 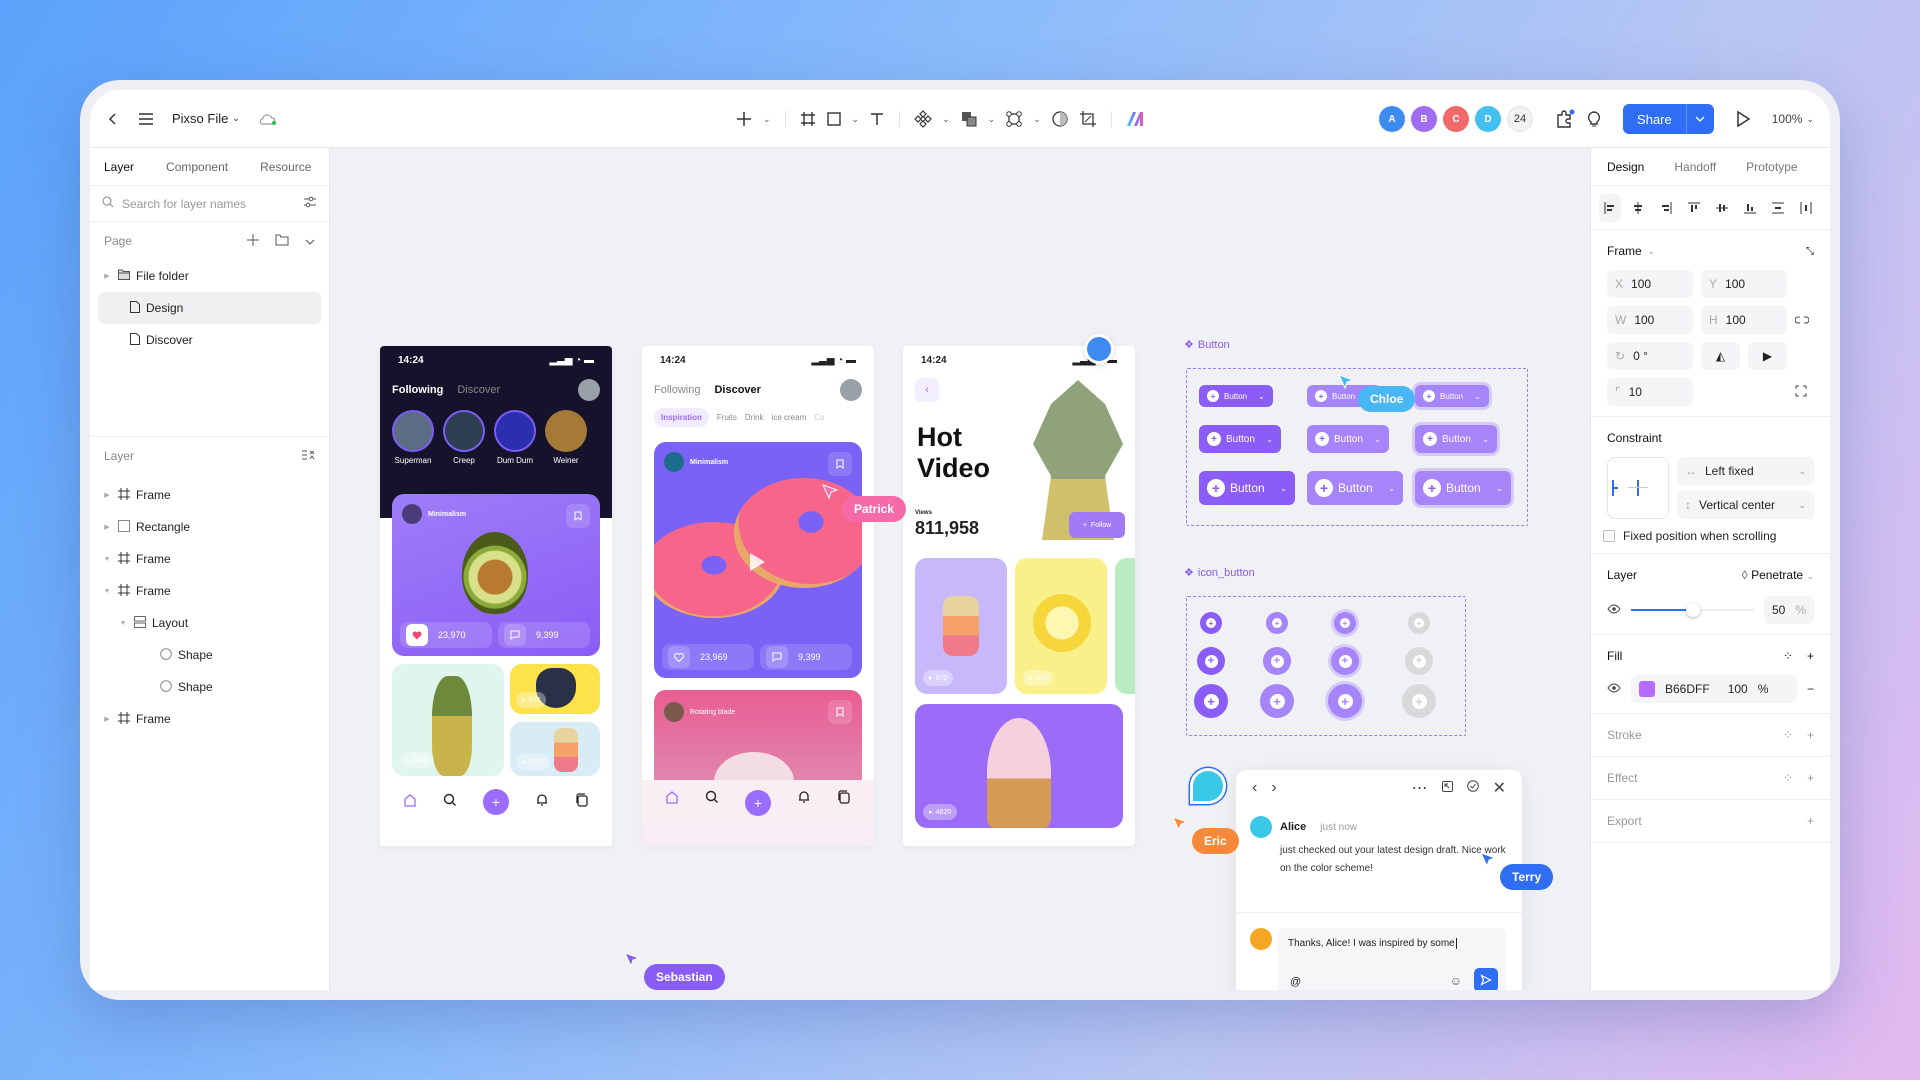 I want to click on follow-button: + Follow, so click(x=1097, y=525).